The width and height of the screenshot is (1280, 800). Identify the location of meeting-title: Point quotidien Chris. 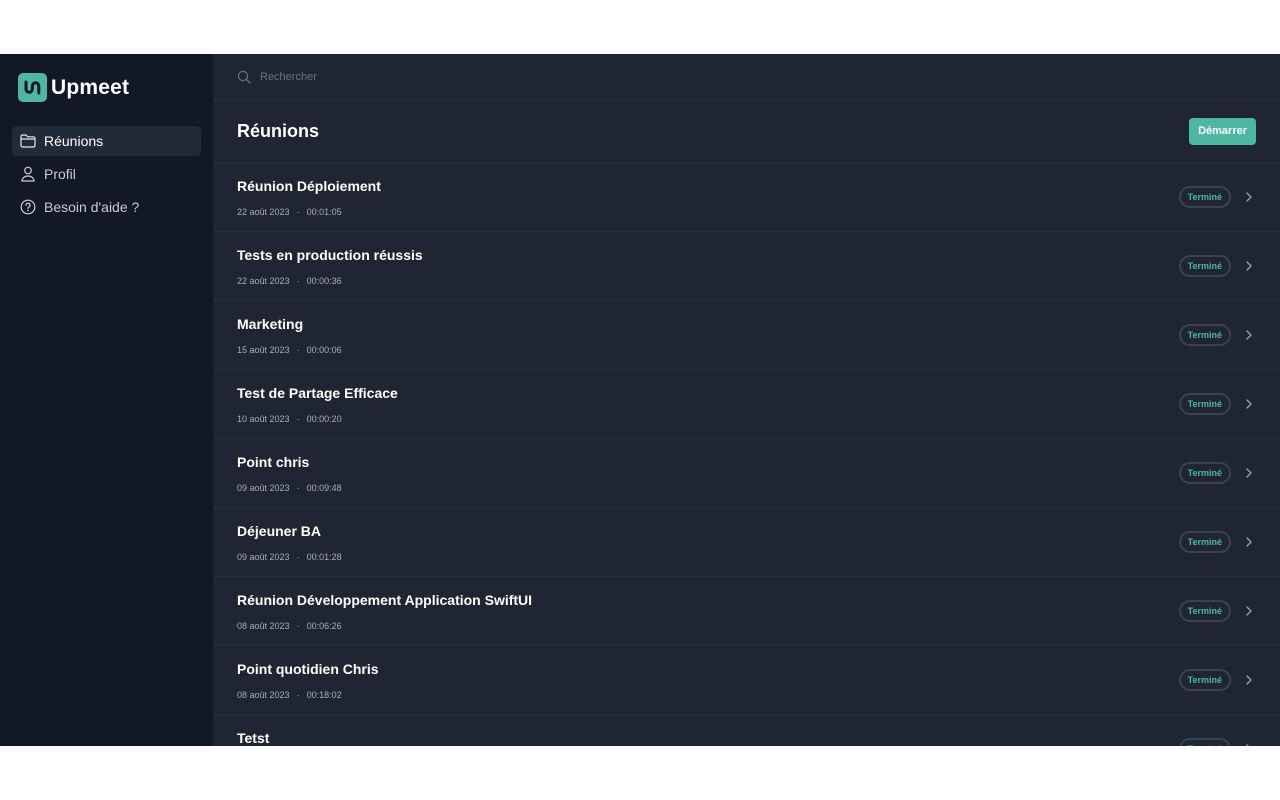
(308, 669).